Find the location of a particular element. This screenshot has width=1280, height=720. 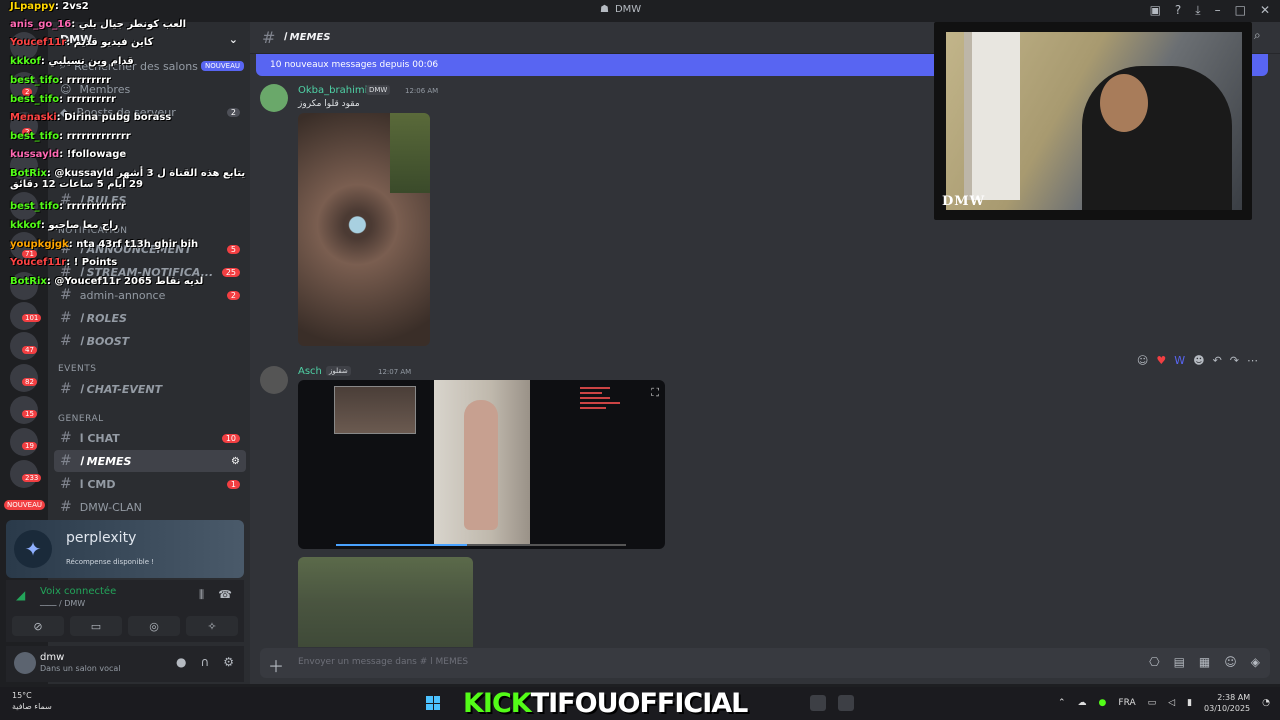

app-icon: W is located at coordinates (1179, 360).